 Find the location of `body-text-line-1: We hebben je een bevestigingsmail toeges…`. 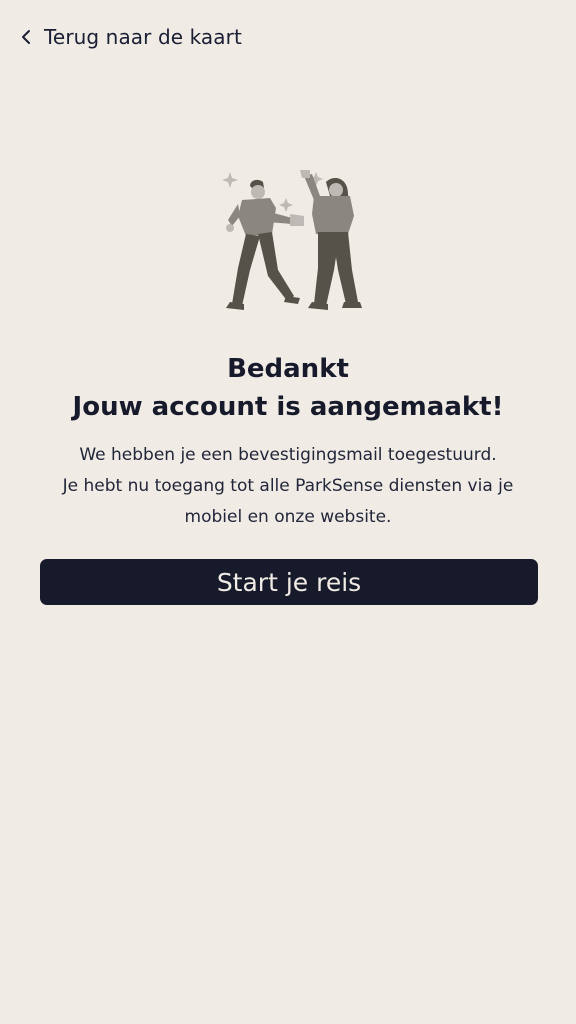

body-text-line-1: We hebben je een bevestigingsmail toeges… is located at coordinates (288, 455).